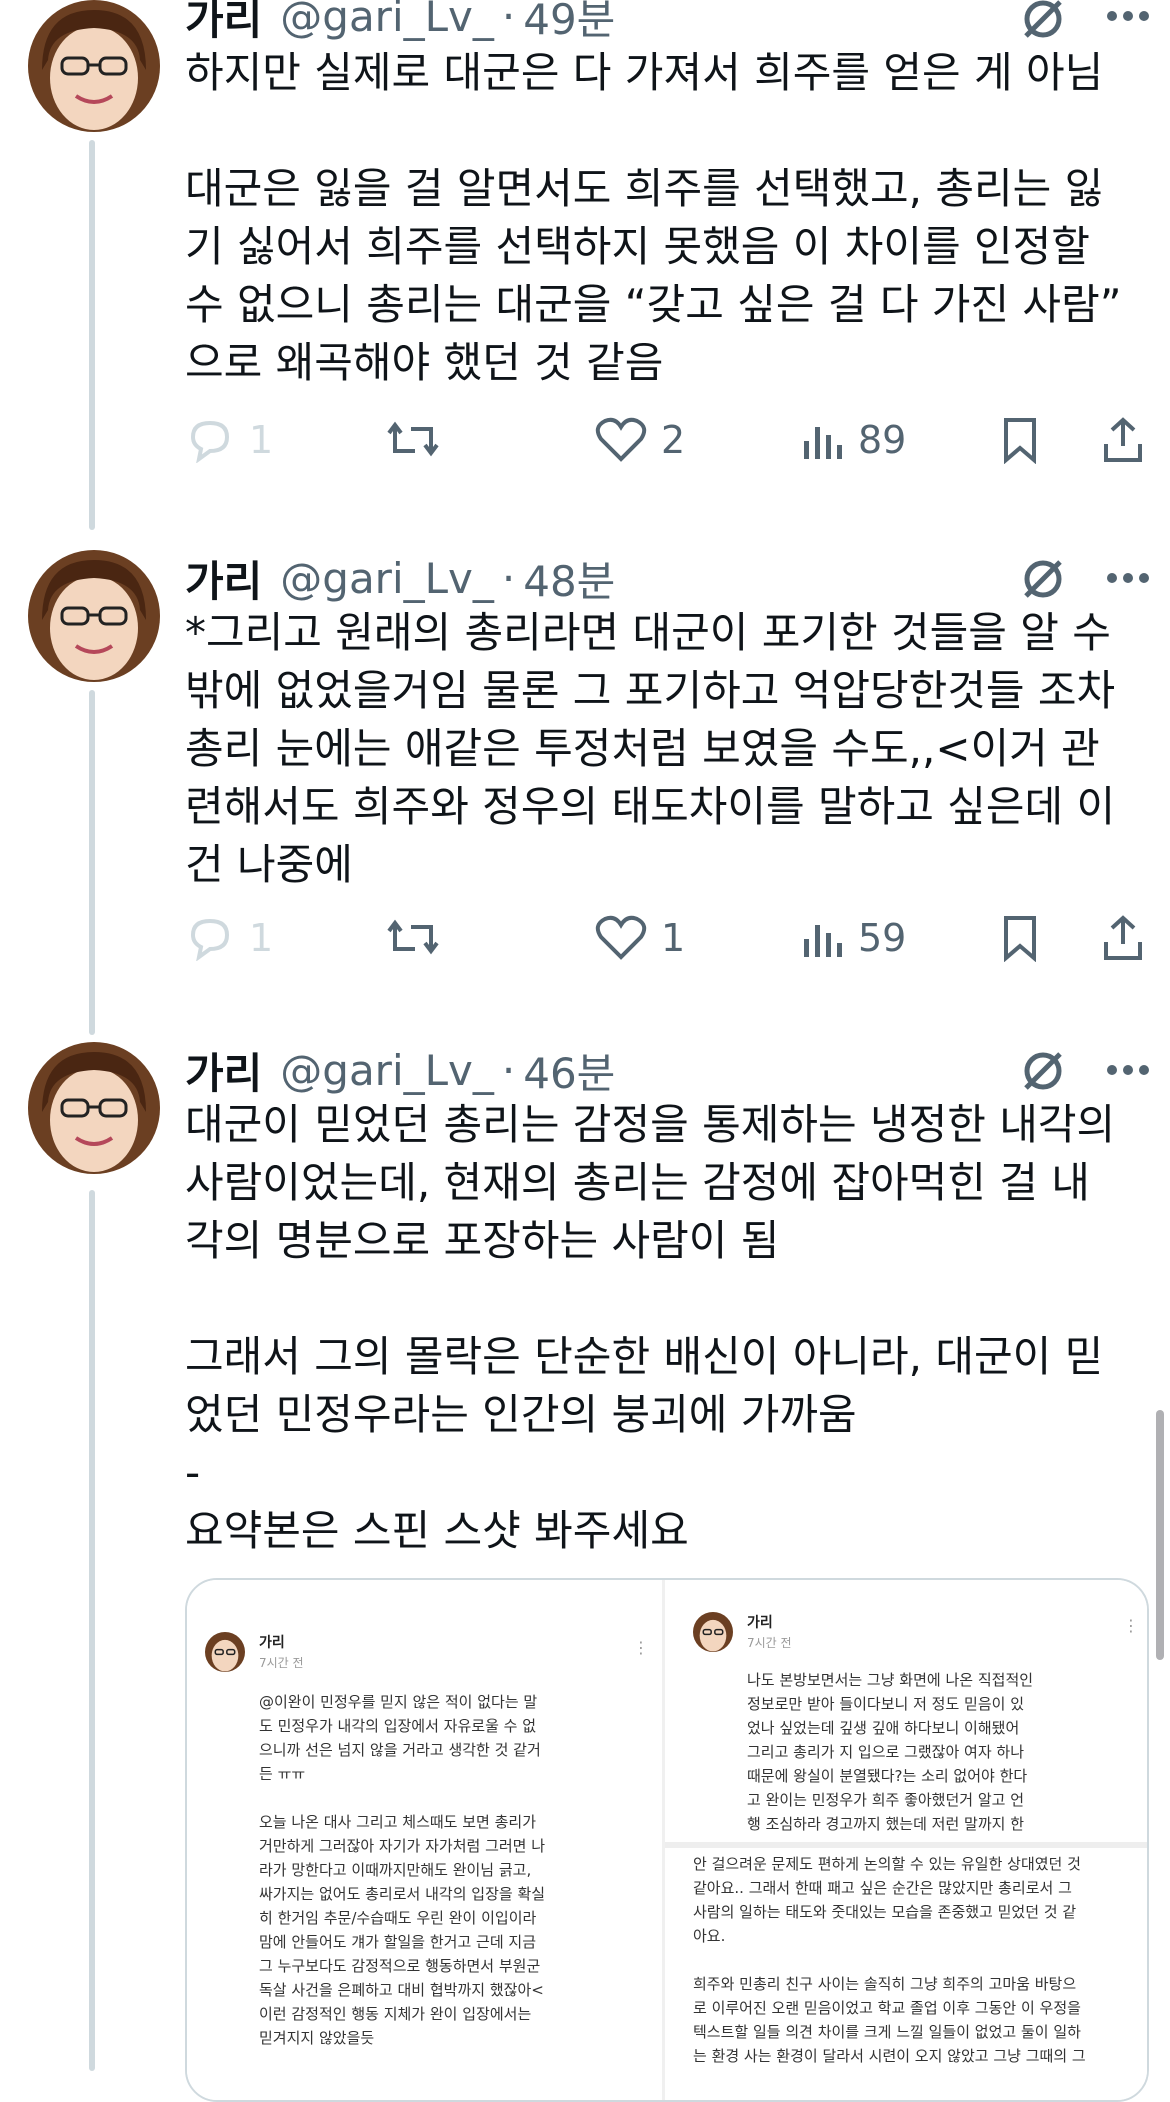 The width and height of the screenshot is (1170, 2102). What do you see at coordinates (906, 1845) in the screenshot?
I see `divider` at bounding box center [906, 1845].